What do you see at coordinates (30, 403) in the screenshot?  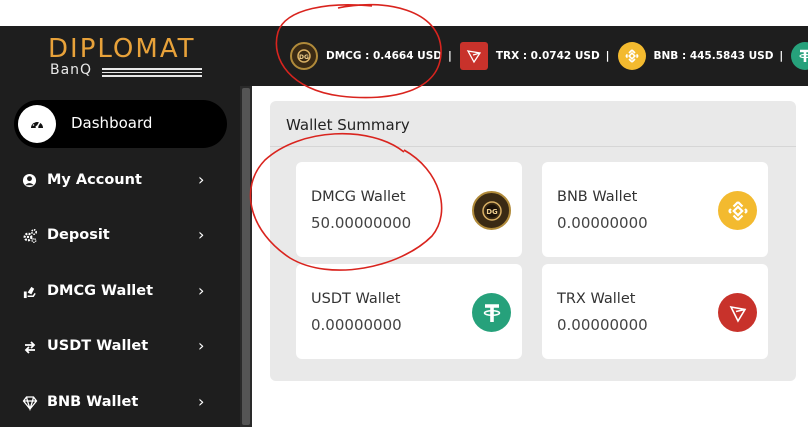 I see `diamond-icon` at bounding box center [30, 403].